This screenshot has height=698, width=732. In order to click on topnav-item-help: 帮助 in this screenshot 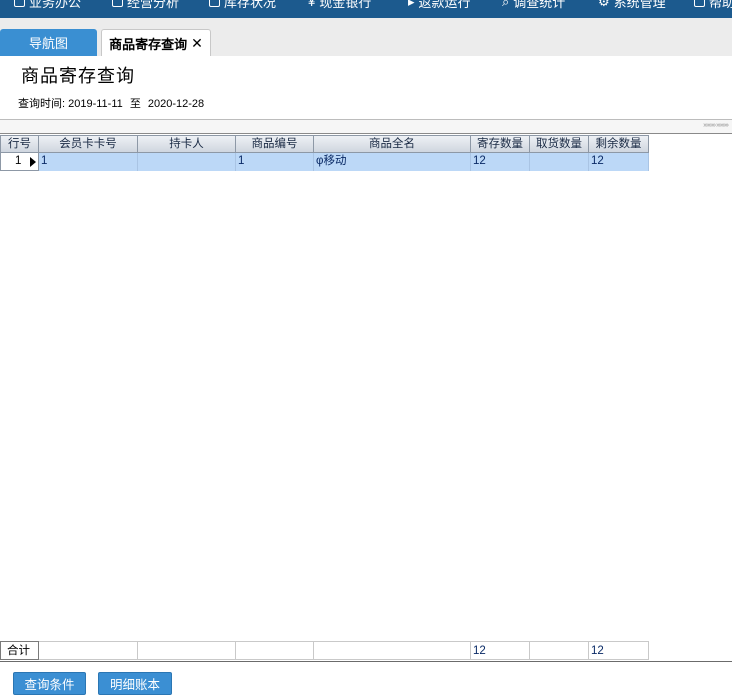, I will do `click(713, 5)`.